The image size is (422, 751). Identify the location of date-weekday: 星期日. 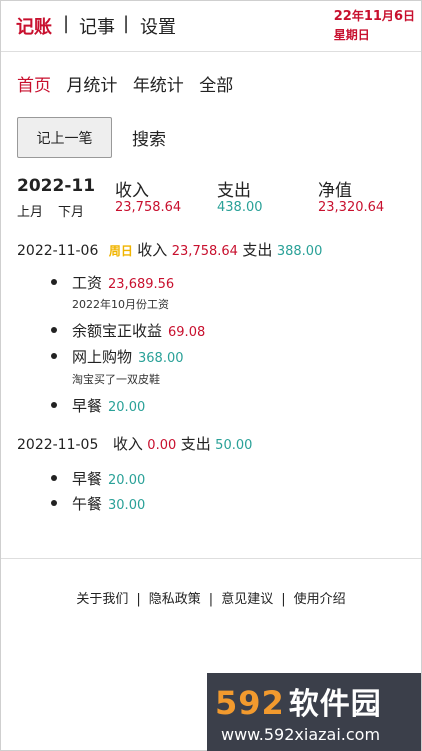
(351, 35).